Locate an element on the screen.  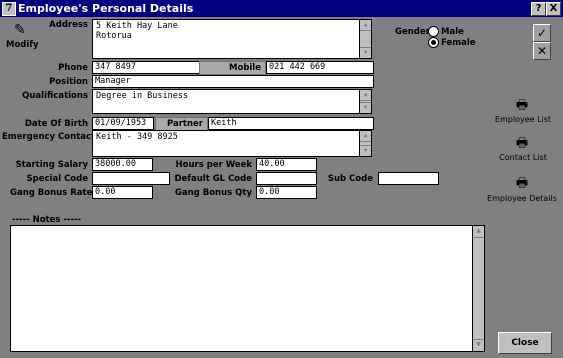
address-line1: 5 Keith Hay Lane is located at coordinates (137, 26).